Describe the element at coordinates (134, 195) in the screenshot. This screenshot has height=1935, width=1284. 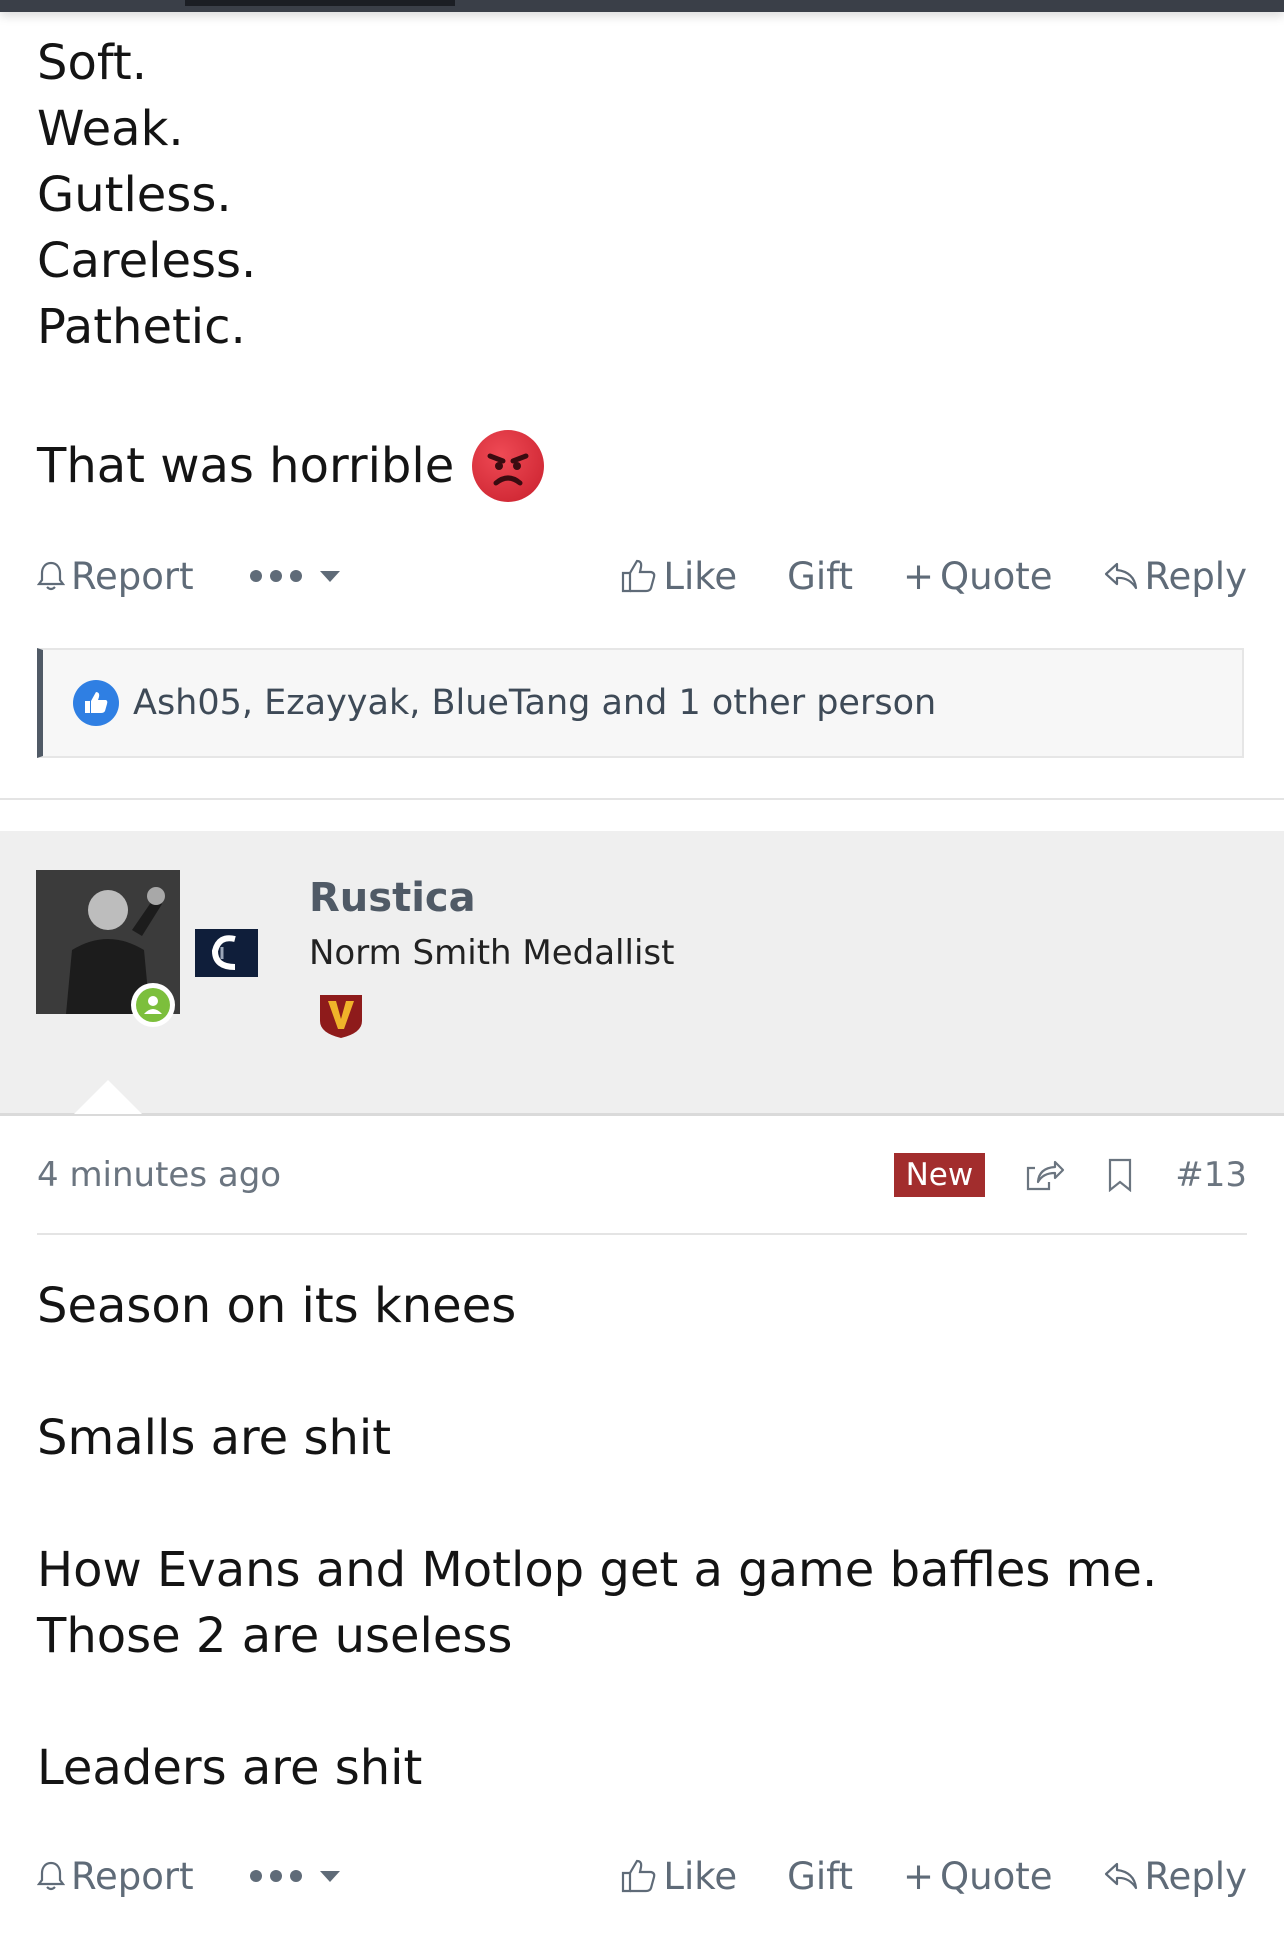
I see `post-line: Gutless.` at that location.